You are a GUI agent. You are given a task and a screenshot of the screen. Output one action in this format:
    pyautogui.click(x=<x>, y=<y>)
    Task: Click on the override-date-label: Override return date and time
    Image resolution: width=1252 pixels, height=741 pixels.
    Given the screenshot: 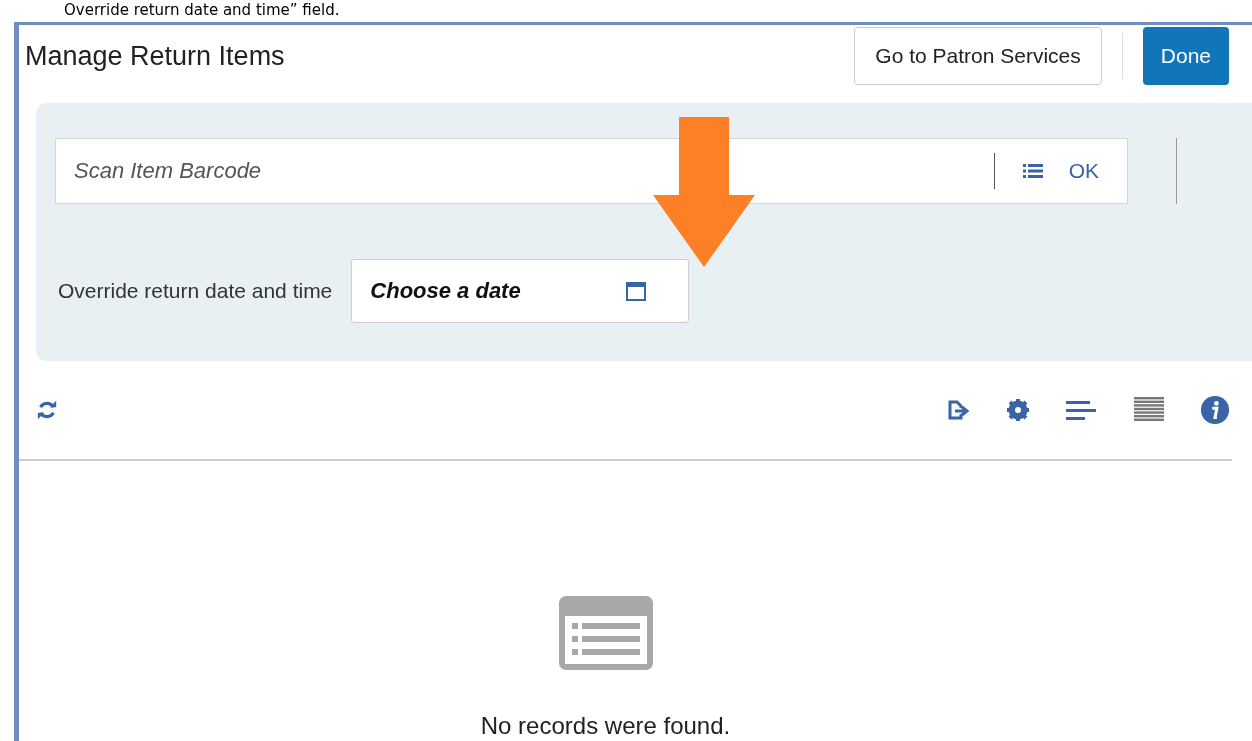 What is the action you would take?
    pyautogui.click(x=195, y=291)
    